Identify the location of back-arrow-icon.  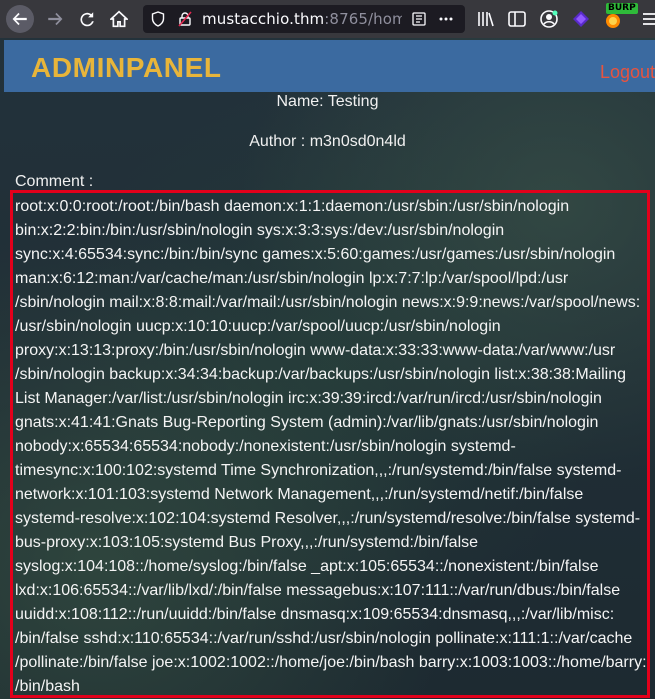
(20, 19).